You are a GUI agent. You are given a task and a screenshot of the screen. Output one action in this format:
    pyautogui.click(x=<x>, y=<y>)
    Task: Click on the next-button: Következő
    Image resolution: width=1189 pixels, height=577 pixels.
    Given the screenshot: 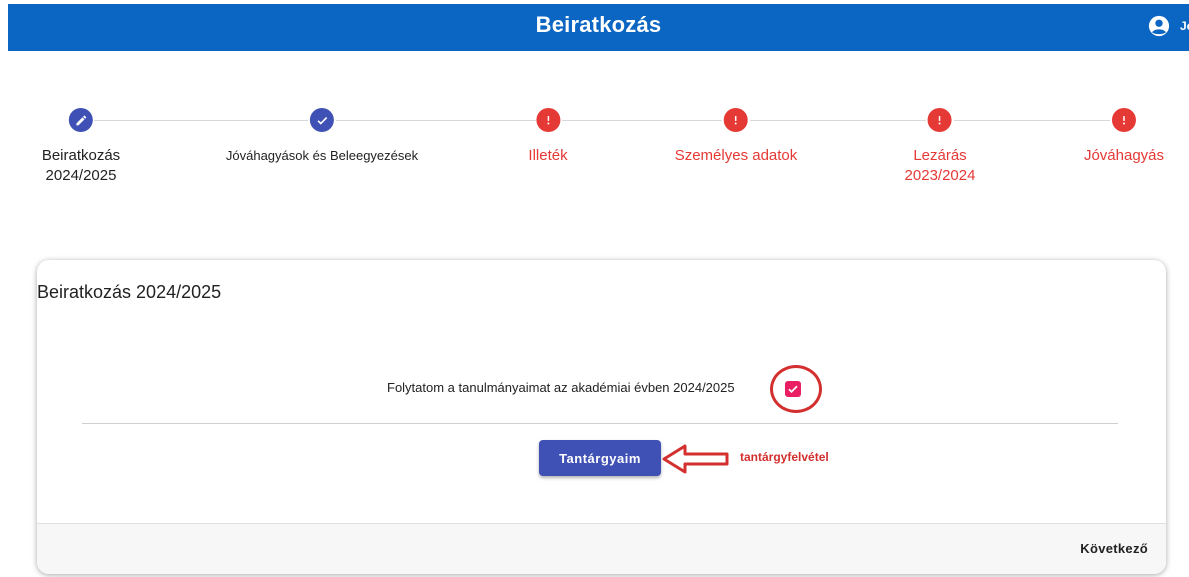 What is the action you would take?
    pyautogui.click(x=1114, y=548)
    